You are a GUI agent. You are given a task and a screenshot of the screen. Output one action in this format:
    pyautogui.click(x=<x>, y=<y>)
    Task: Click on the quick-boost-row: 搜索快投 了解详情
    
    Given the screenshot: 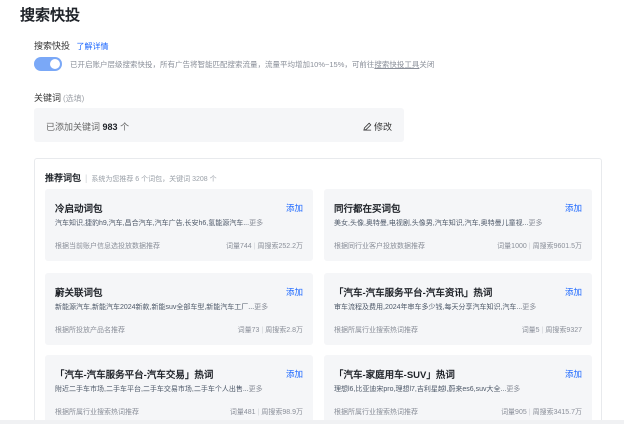 What is the action you would take?
    pyautogui.click(x=71, y=45)
    